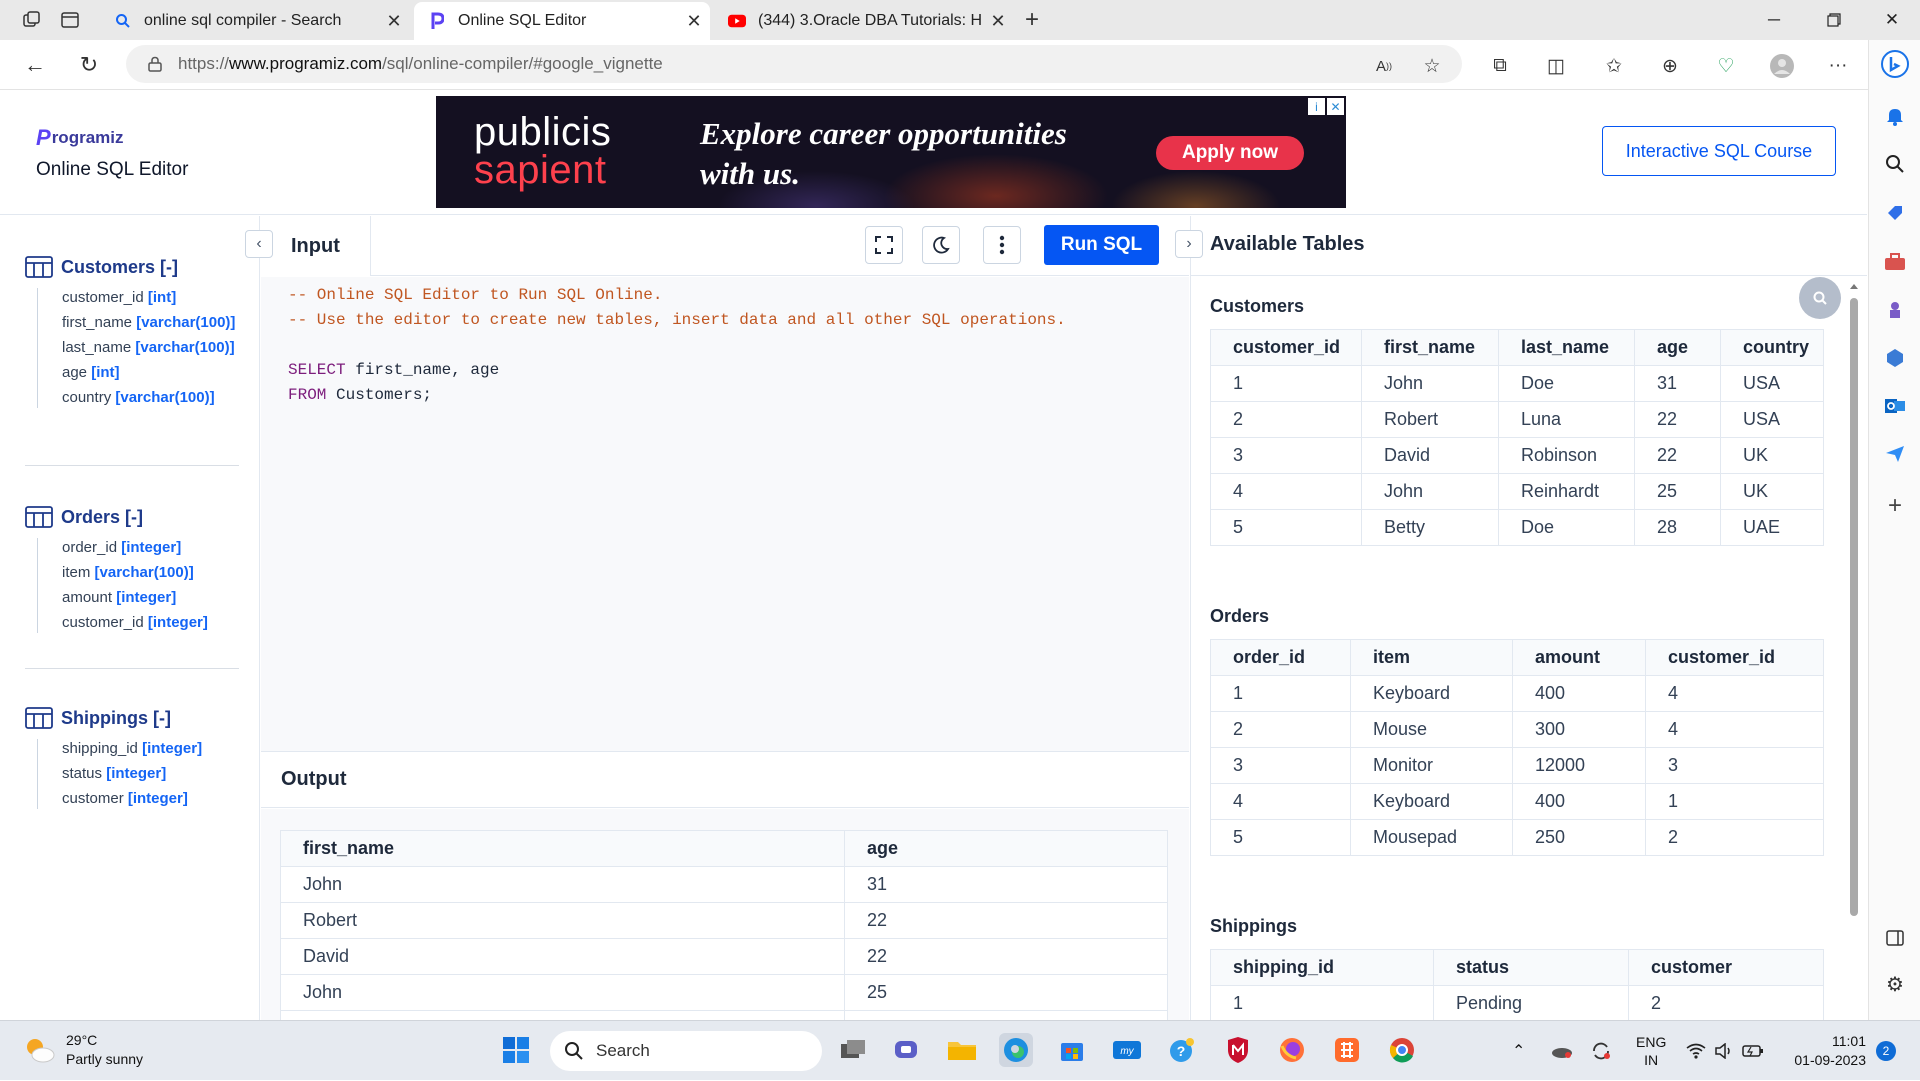 Image resolution: width=1920 pixels, height=1081 pixels. Describe the element at coordinates (1614, 66) in the screenshot. I see `favorites-icon: ✩` at that location.